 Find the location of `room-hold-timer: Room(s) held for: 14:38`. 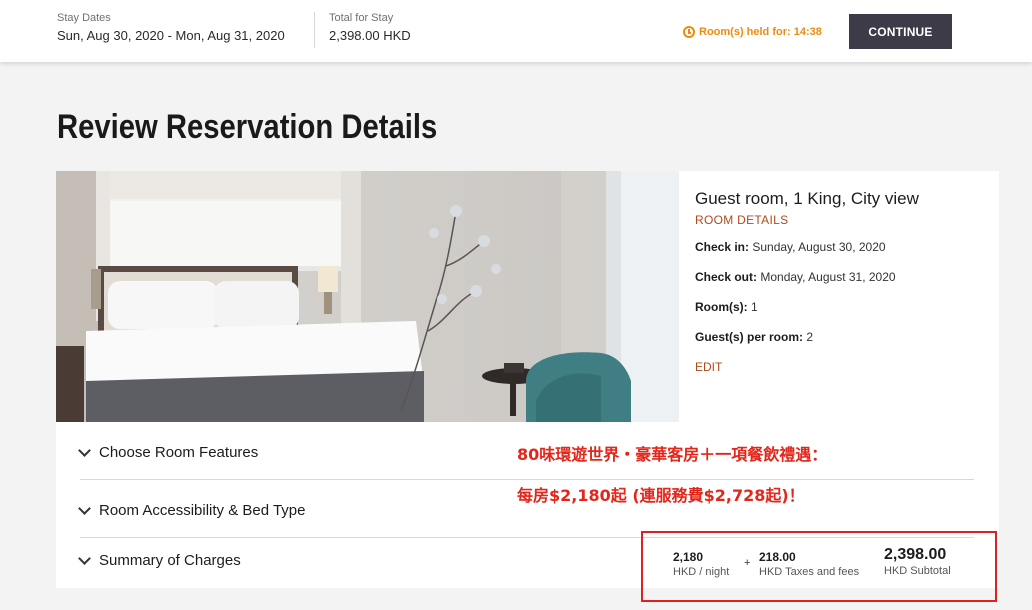

room-hold-timer: Room(s) held for: 14:38 is located at coordinates (752, 32).